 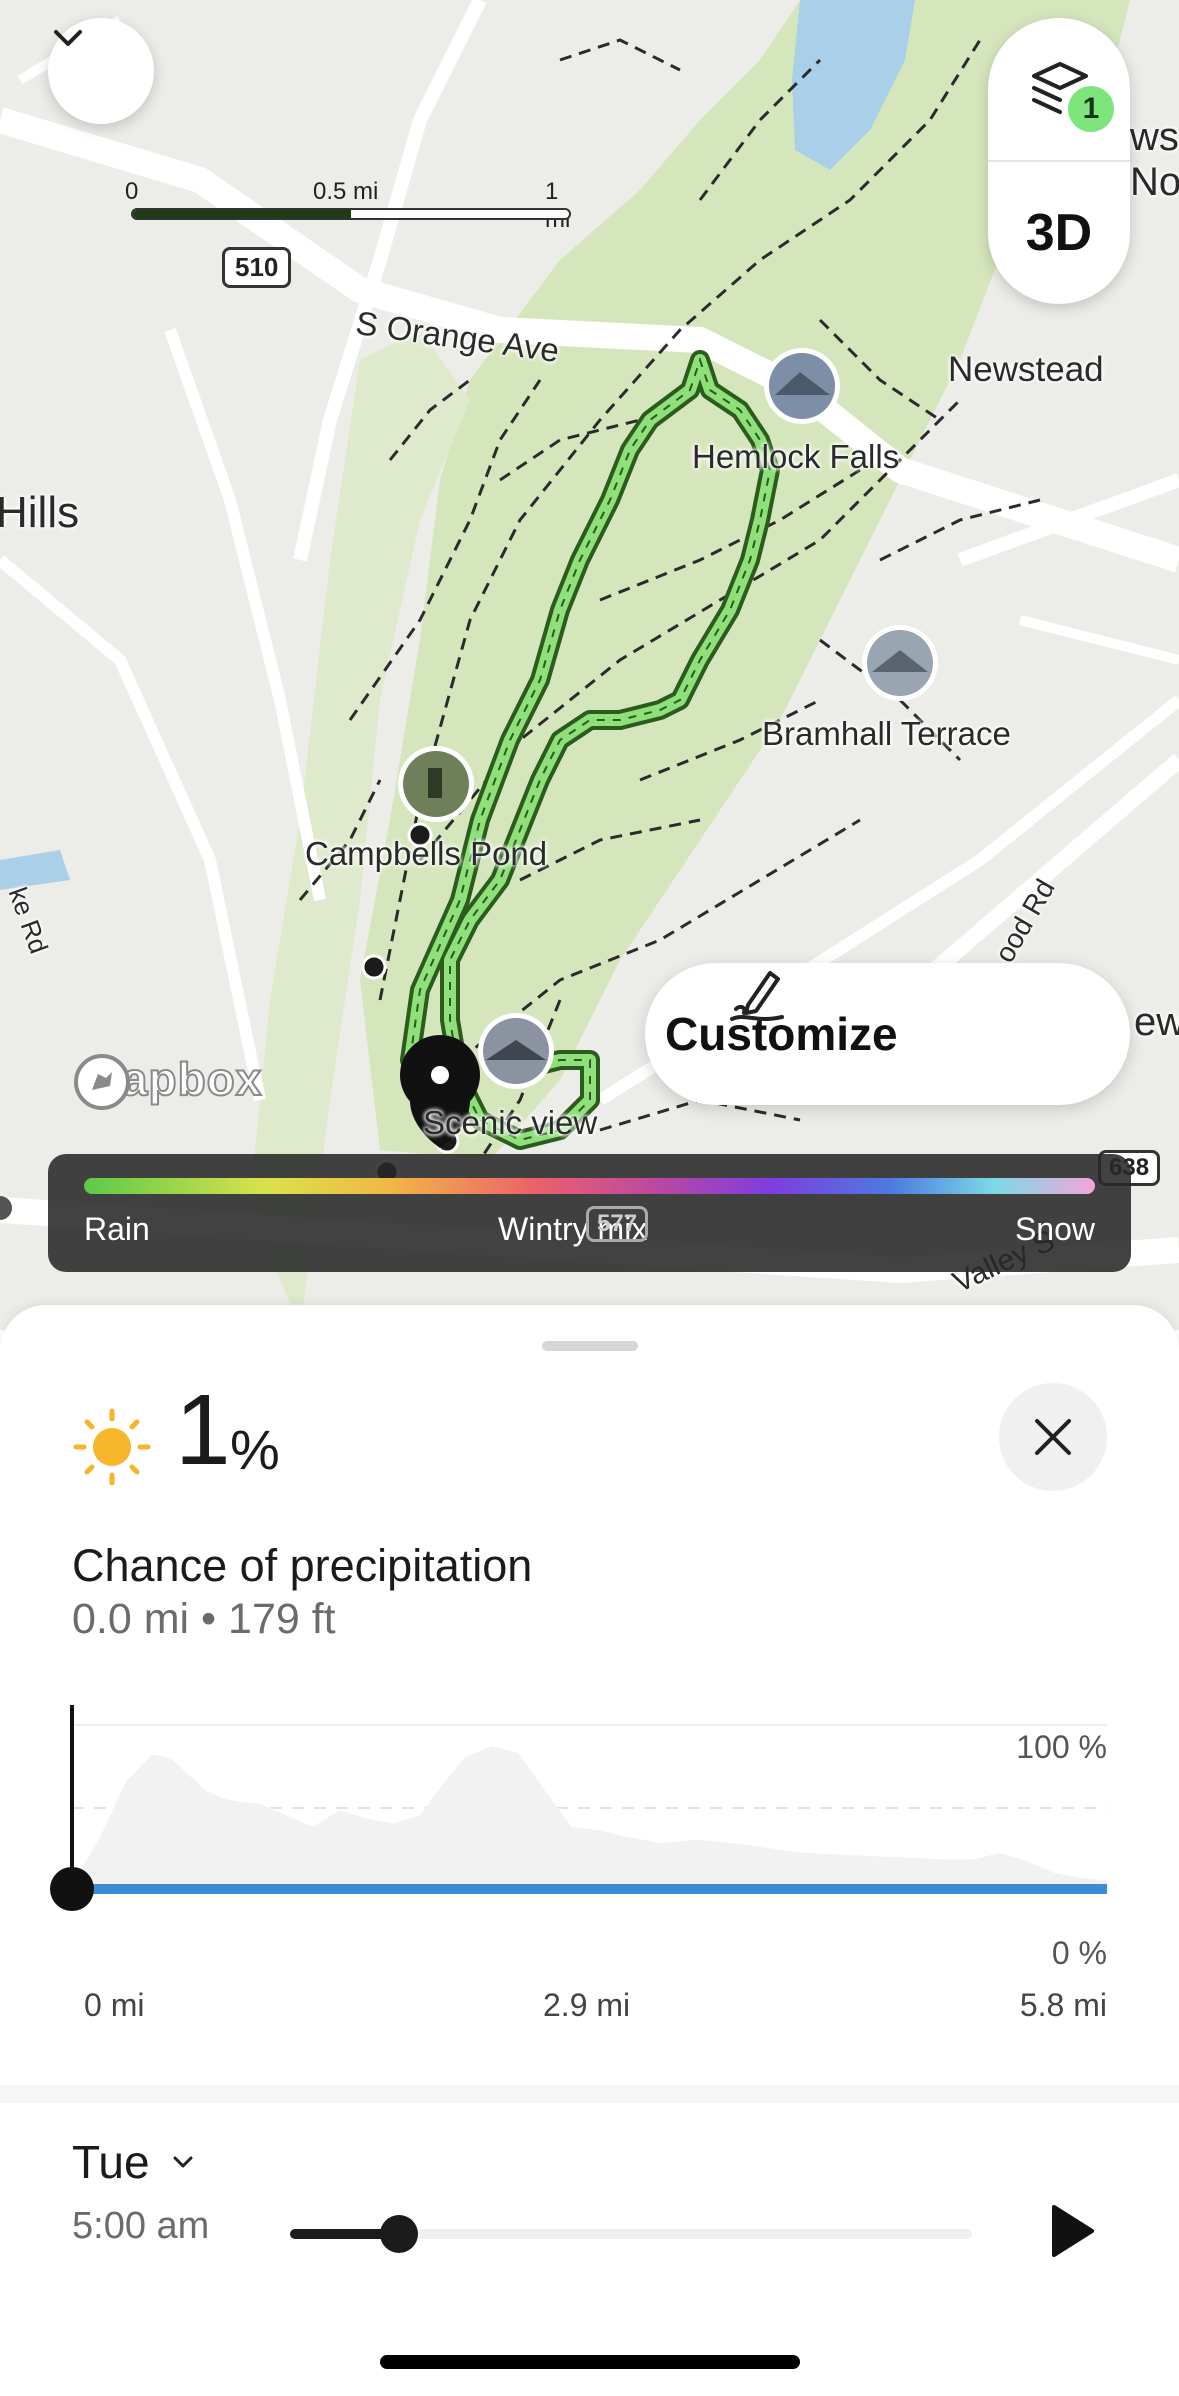 I want to click on label-ew-partial: ew, so click(x=1156, y=1022).